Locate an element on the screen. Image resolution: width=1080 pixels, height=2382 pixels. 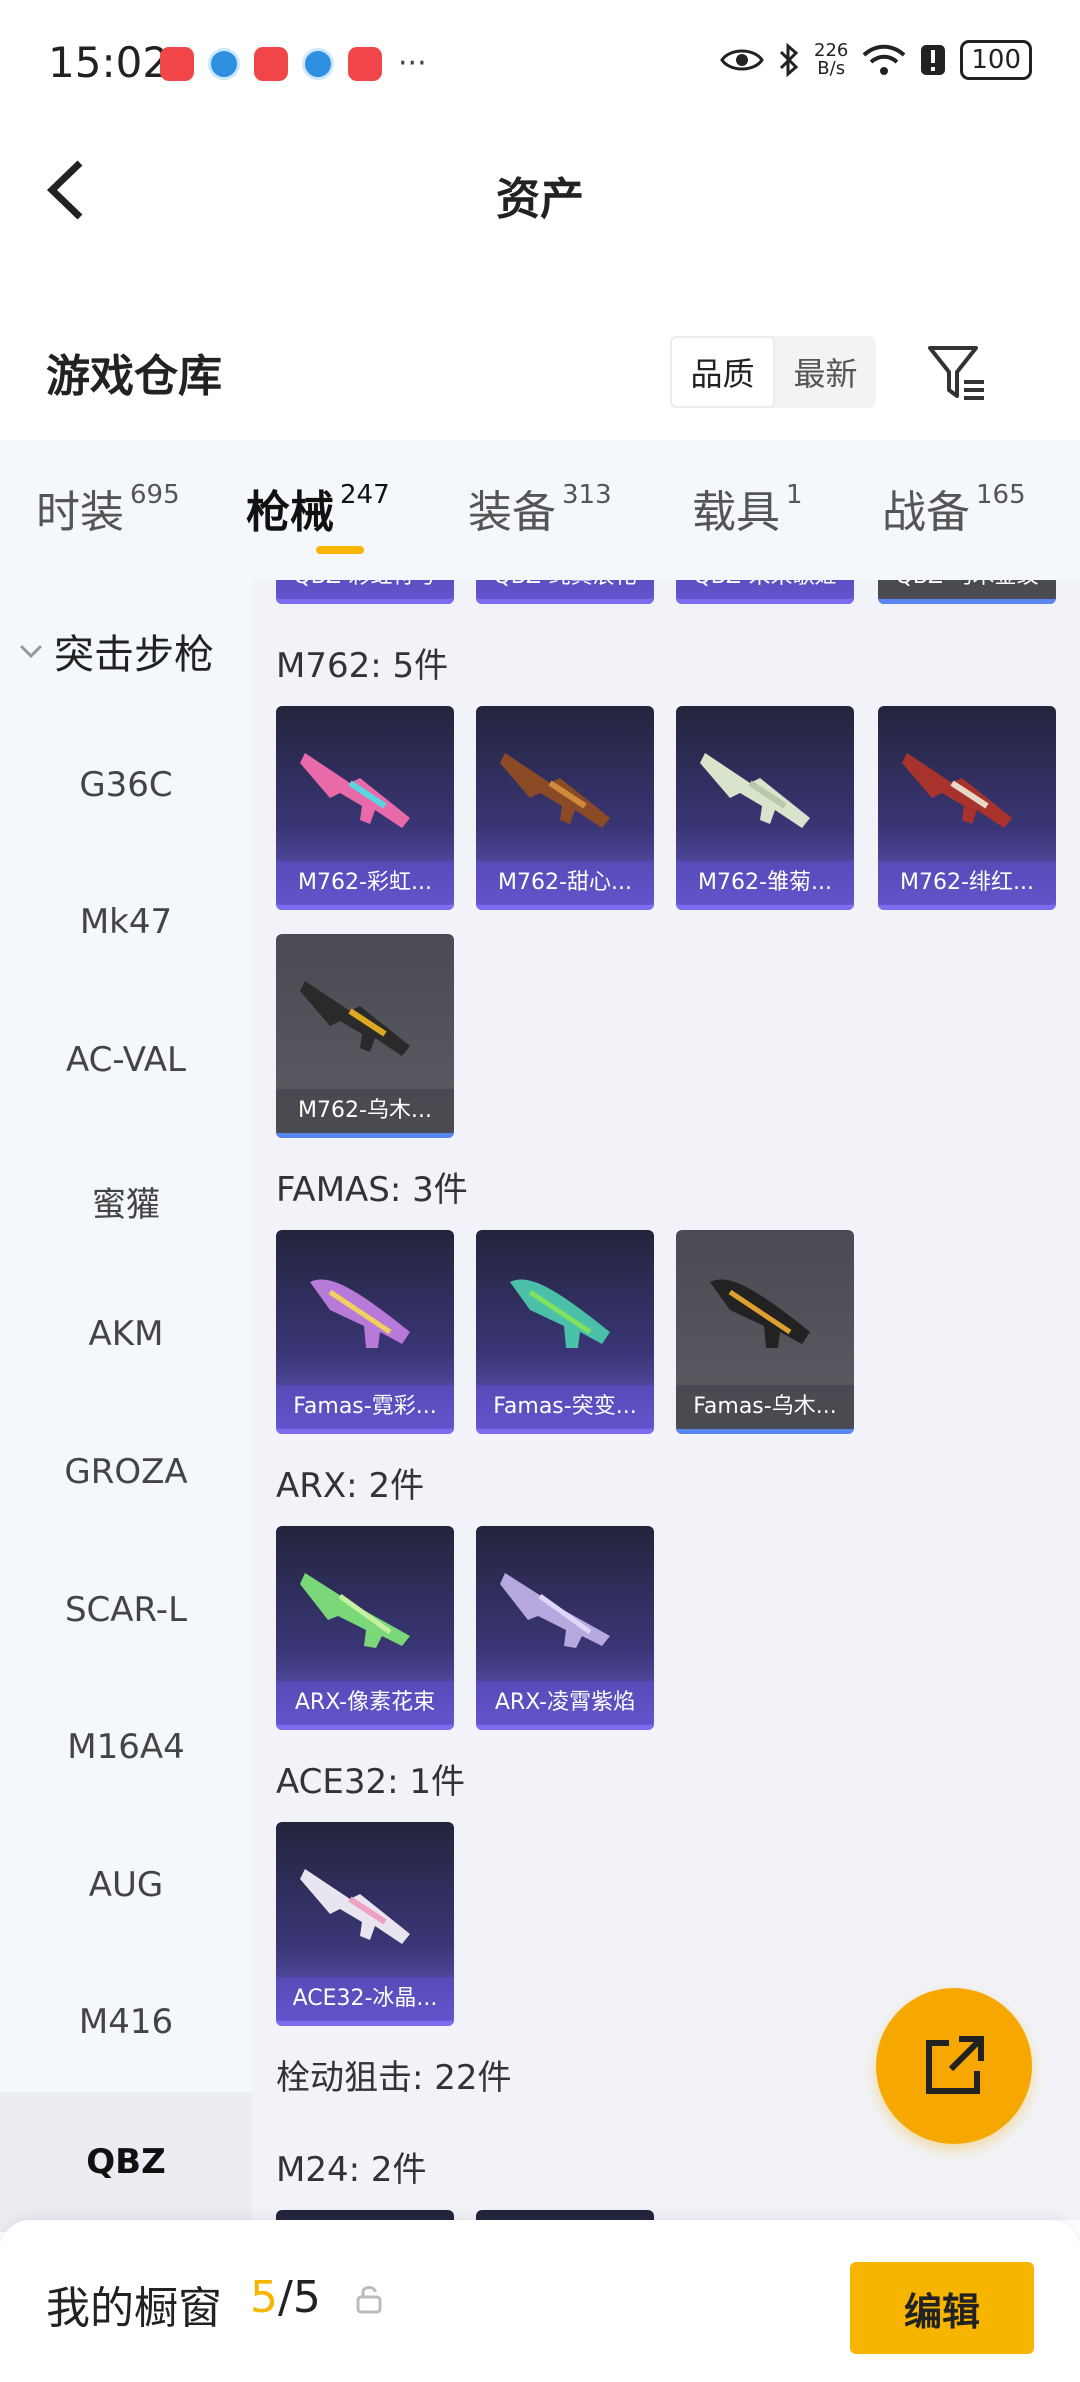
alert-icon is located at coordinates (933, 60).